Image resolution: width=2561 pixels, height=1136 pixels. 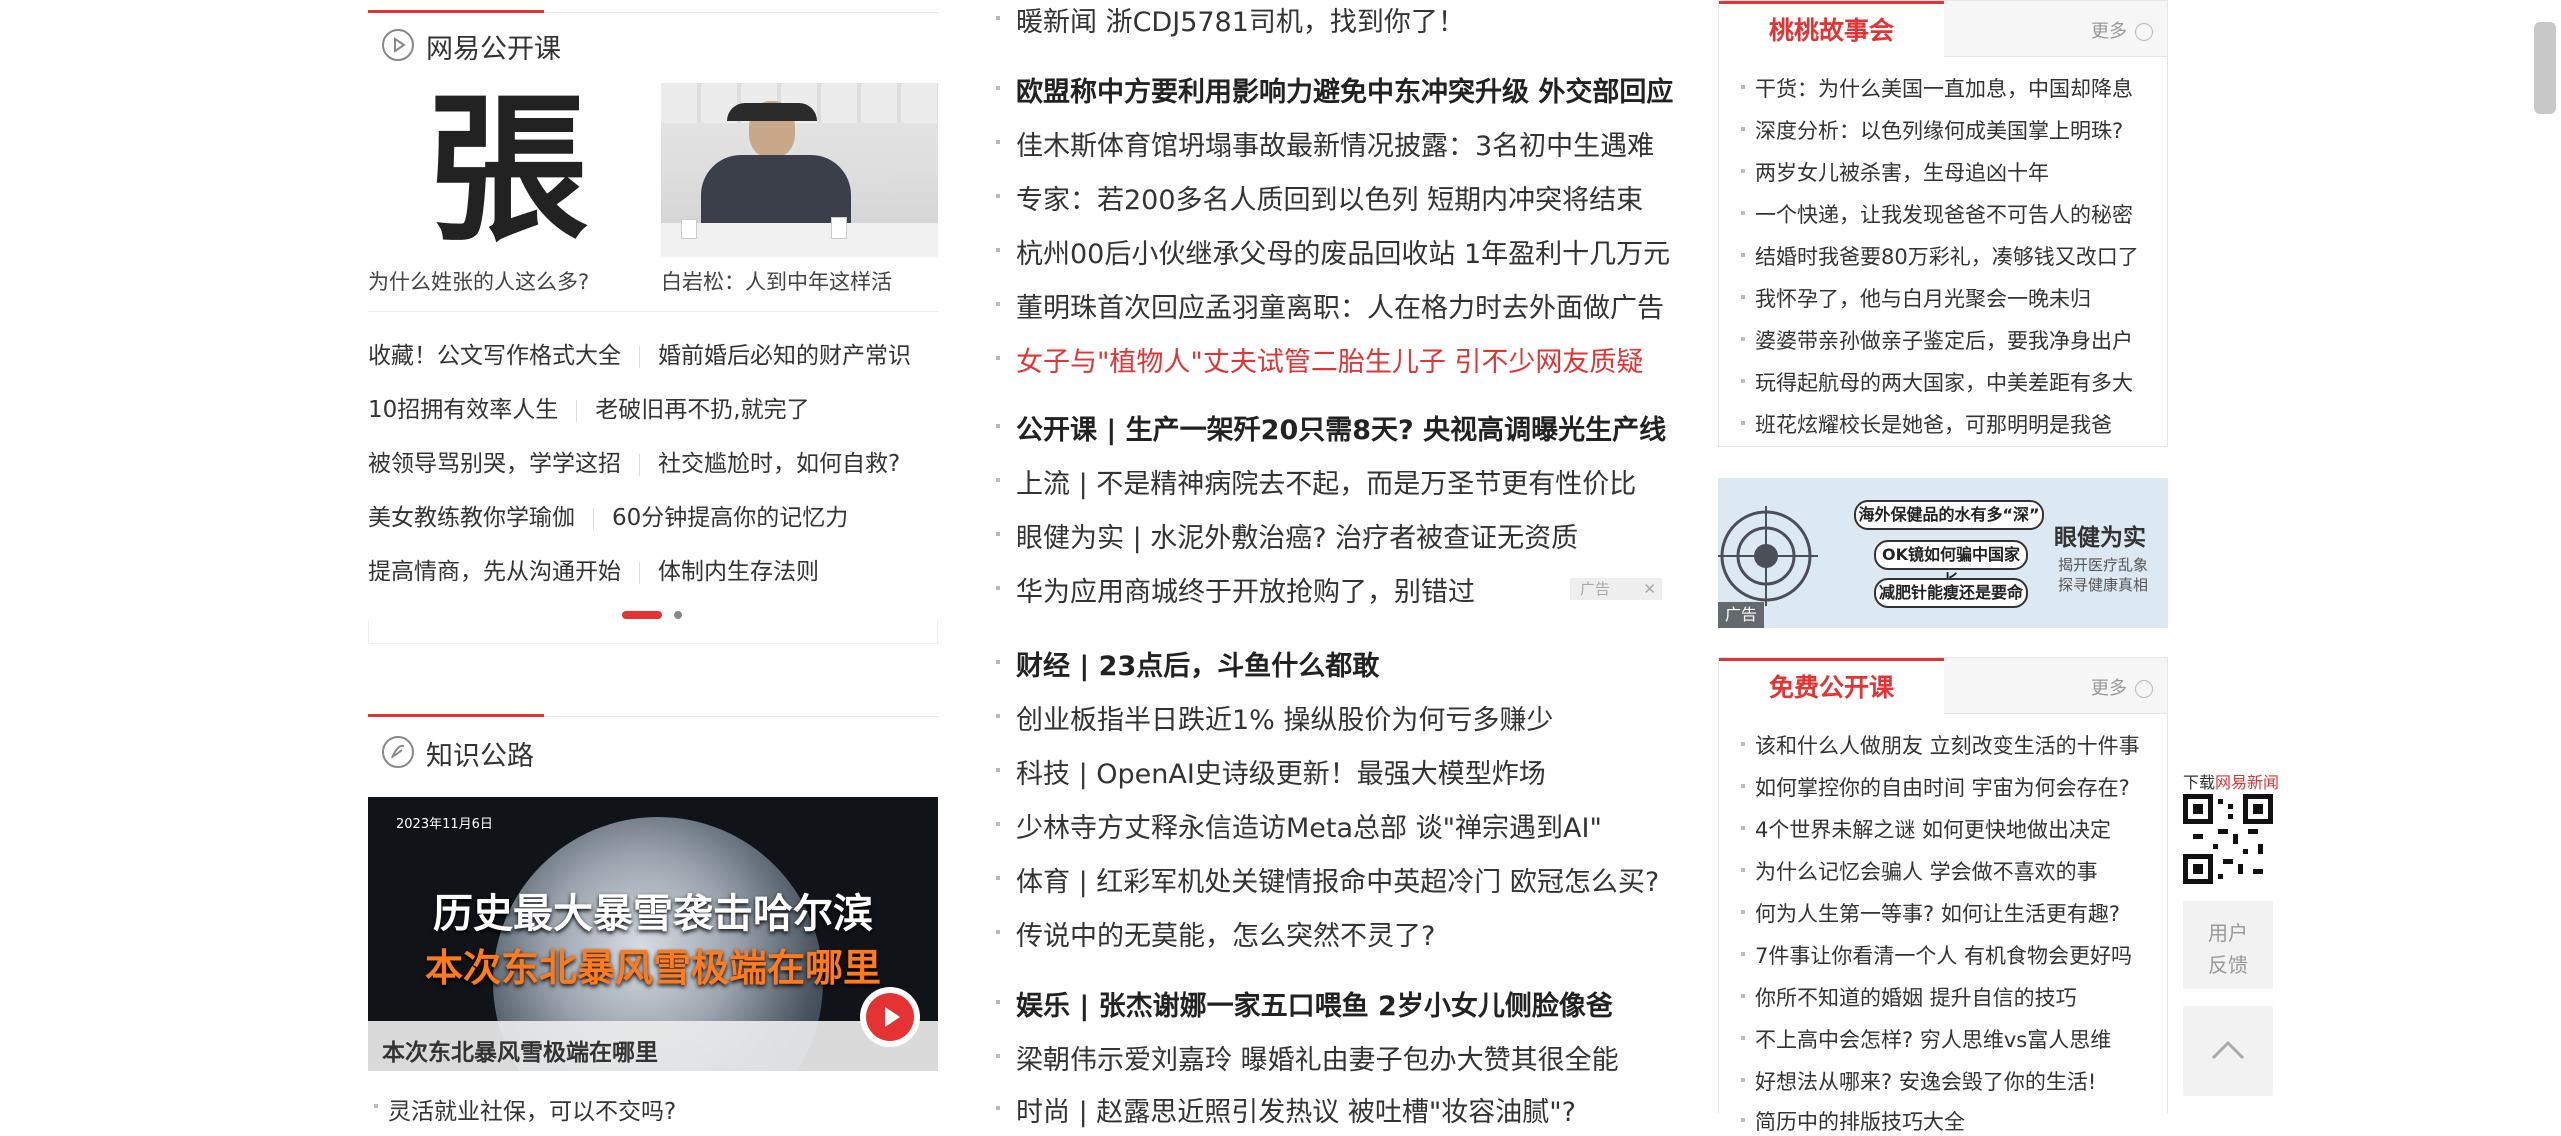 What do you see at coordinates (1343, 251) in the screenshot?
I see `news-link: 杭州00后小伙继承父母的废品回收站 1年盈利十几万元` at bounding box center [1343, 251].